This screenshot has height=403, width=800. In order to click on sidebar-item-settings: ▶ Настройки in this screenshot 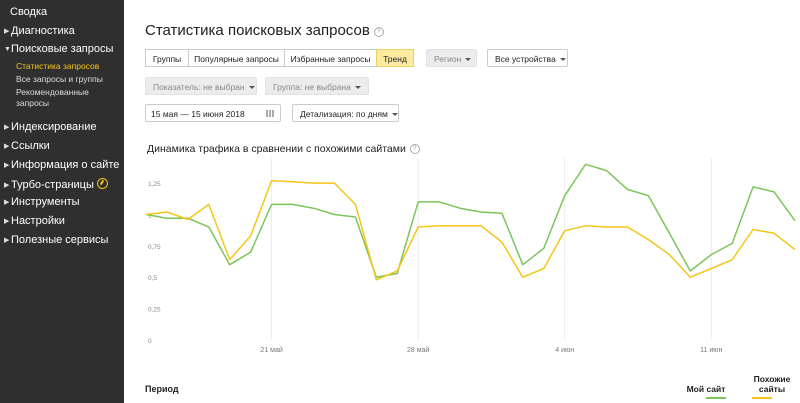, I will do `click(34, 221)`.